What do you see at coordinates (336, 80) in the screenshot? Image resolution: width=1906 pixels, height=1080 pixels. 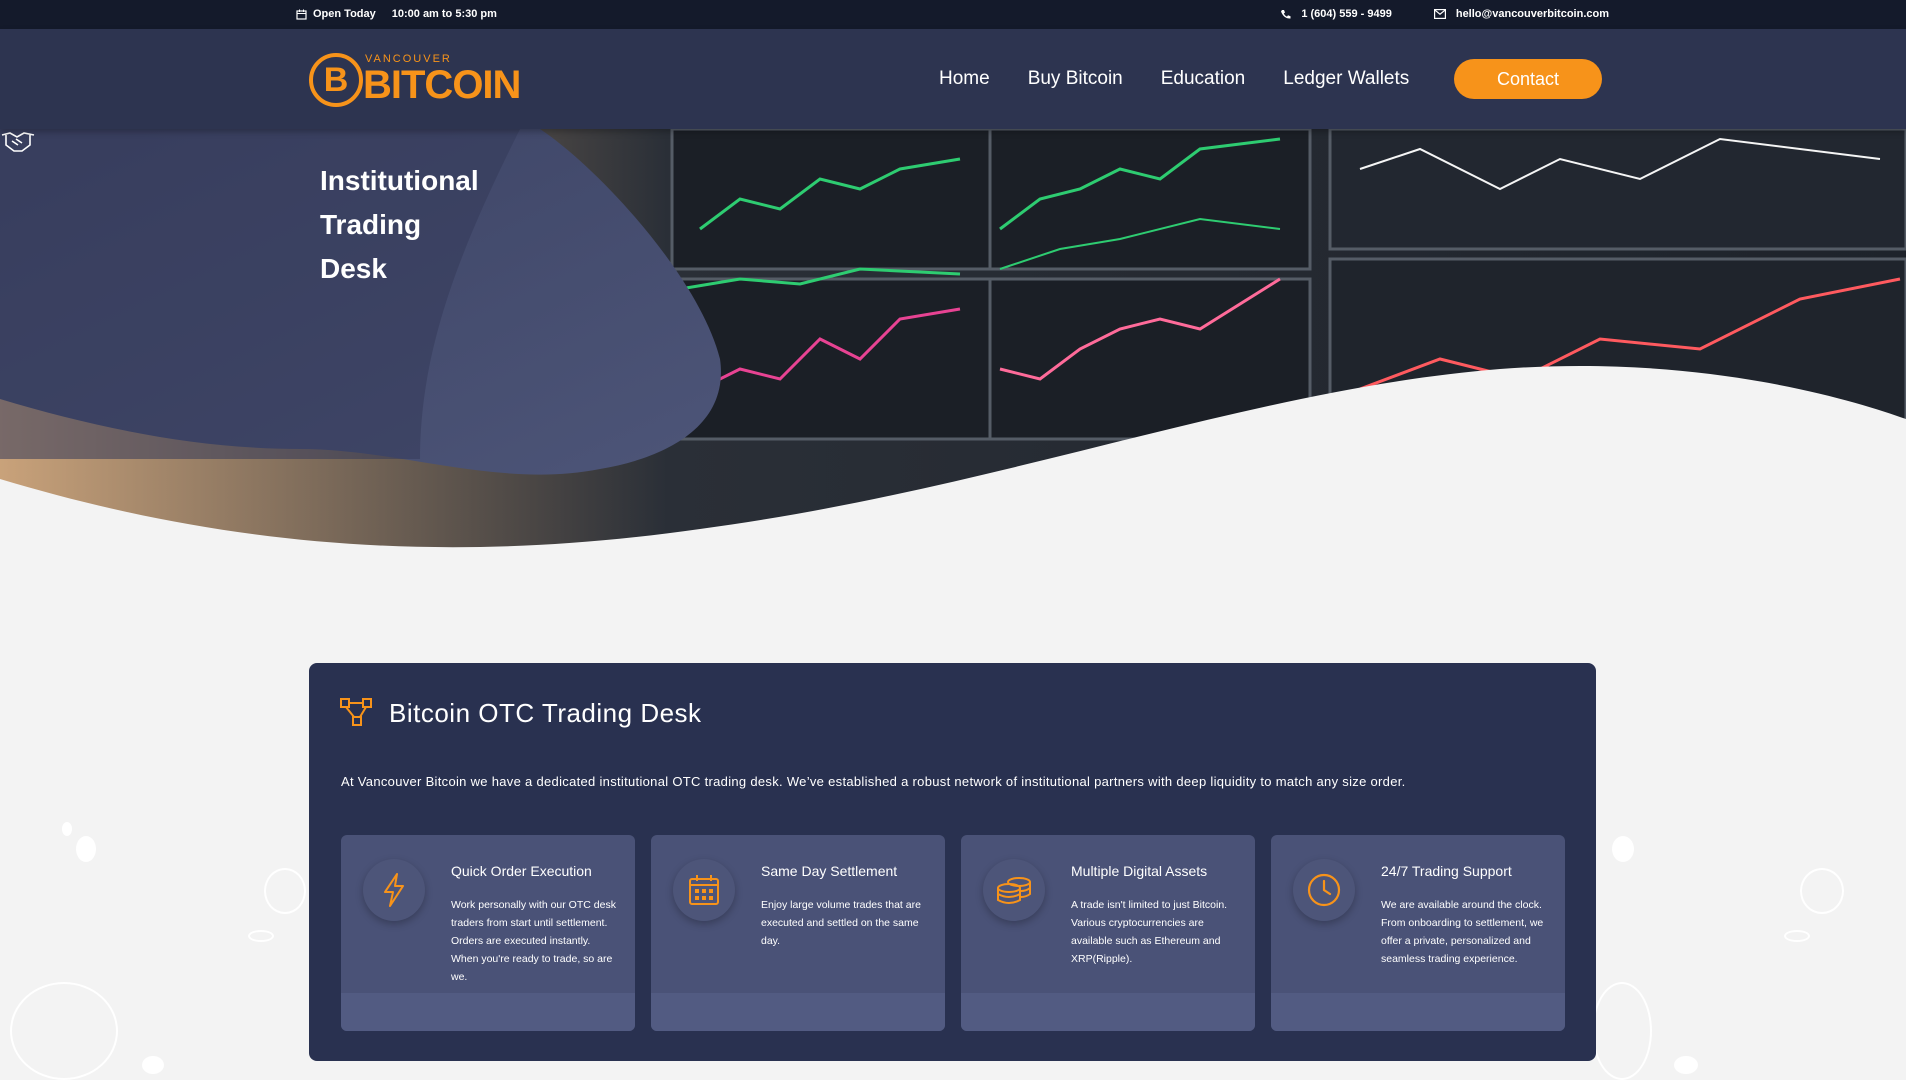 I see `bitcoin-logo-icon: B` at bounding box center [336, 80].